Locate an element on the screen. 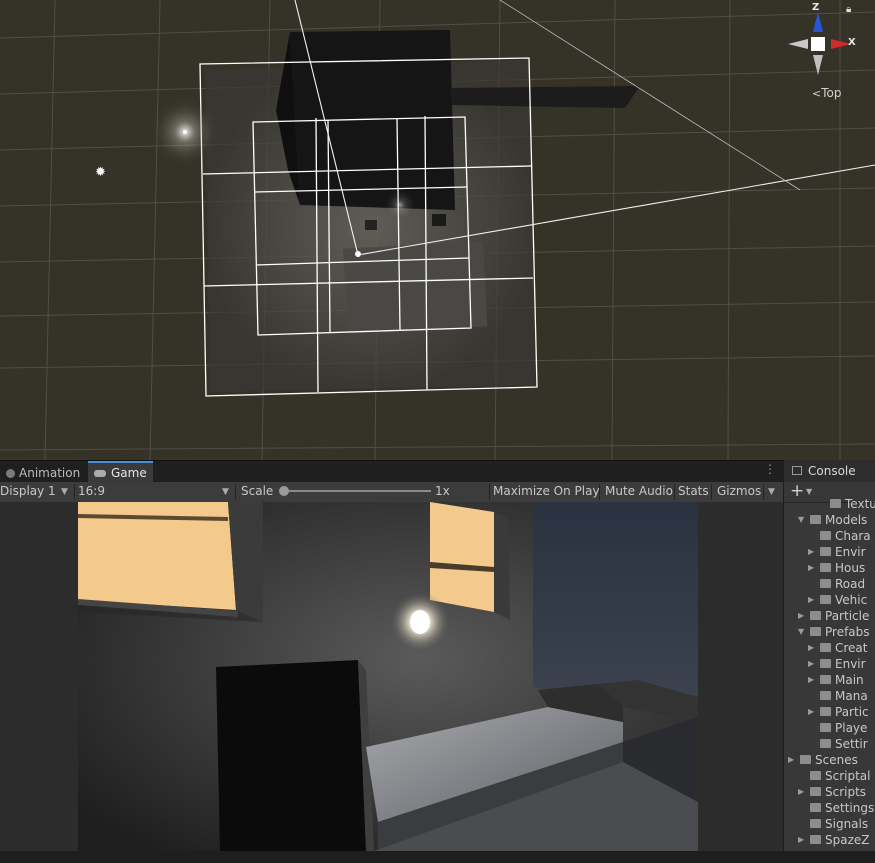 The height and width of the screenshot is (863, 875). tree-item: Scriptal is located at coordinates (836, 776).